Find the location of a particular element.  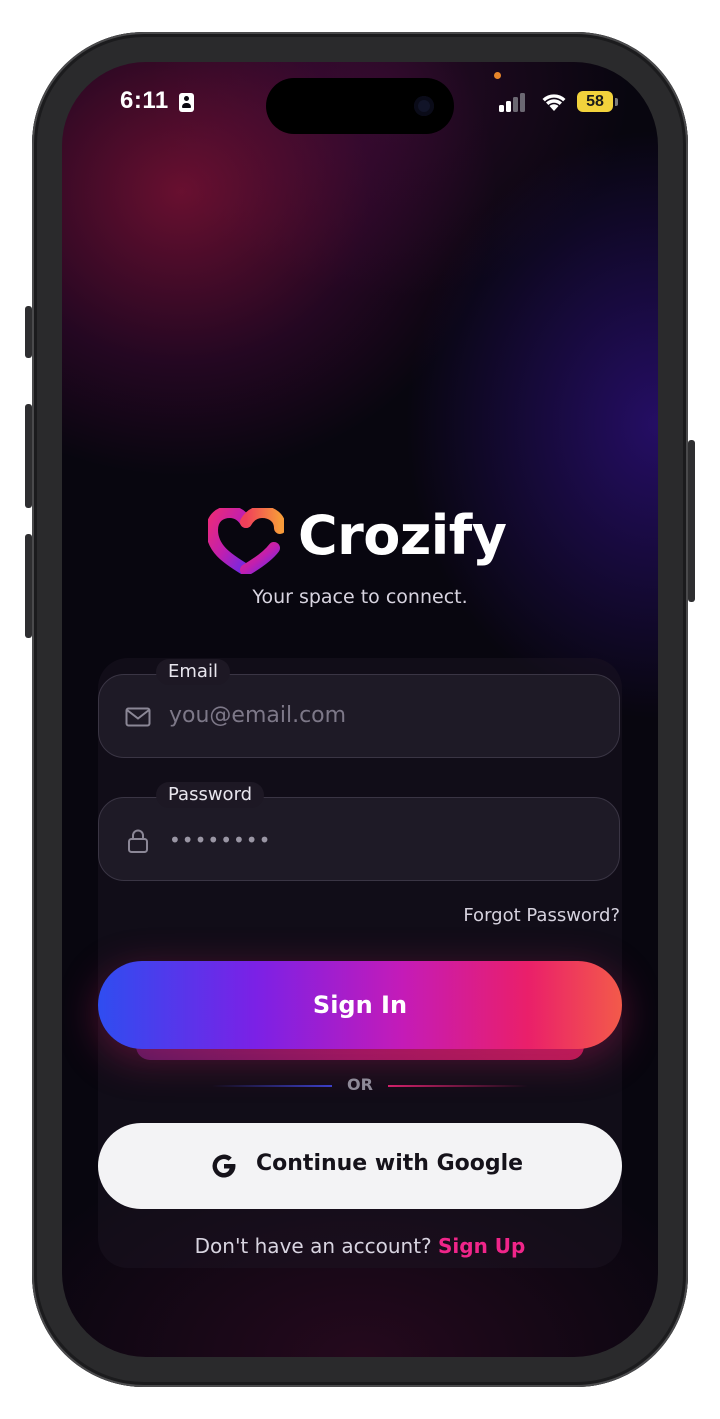

signup-row: Don't have an account? Sign Up is located at coordinates (360, 1246).